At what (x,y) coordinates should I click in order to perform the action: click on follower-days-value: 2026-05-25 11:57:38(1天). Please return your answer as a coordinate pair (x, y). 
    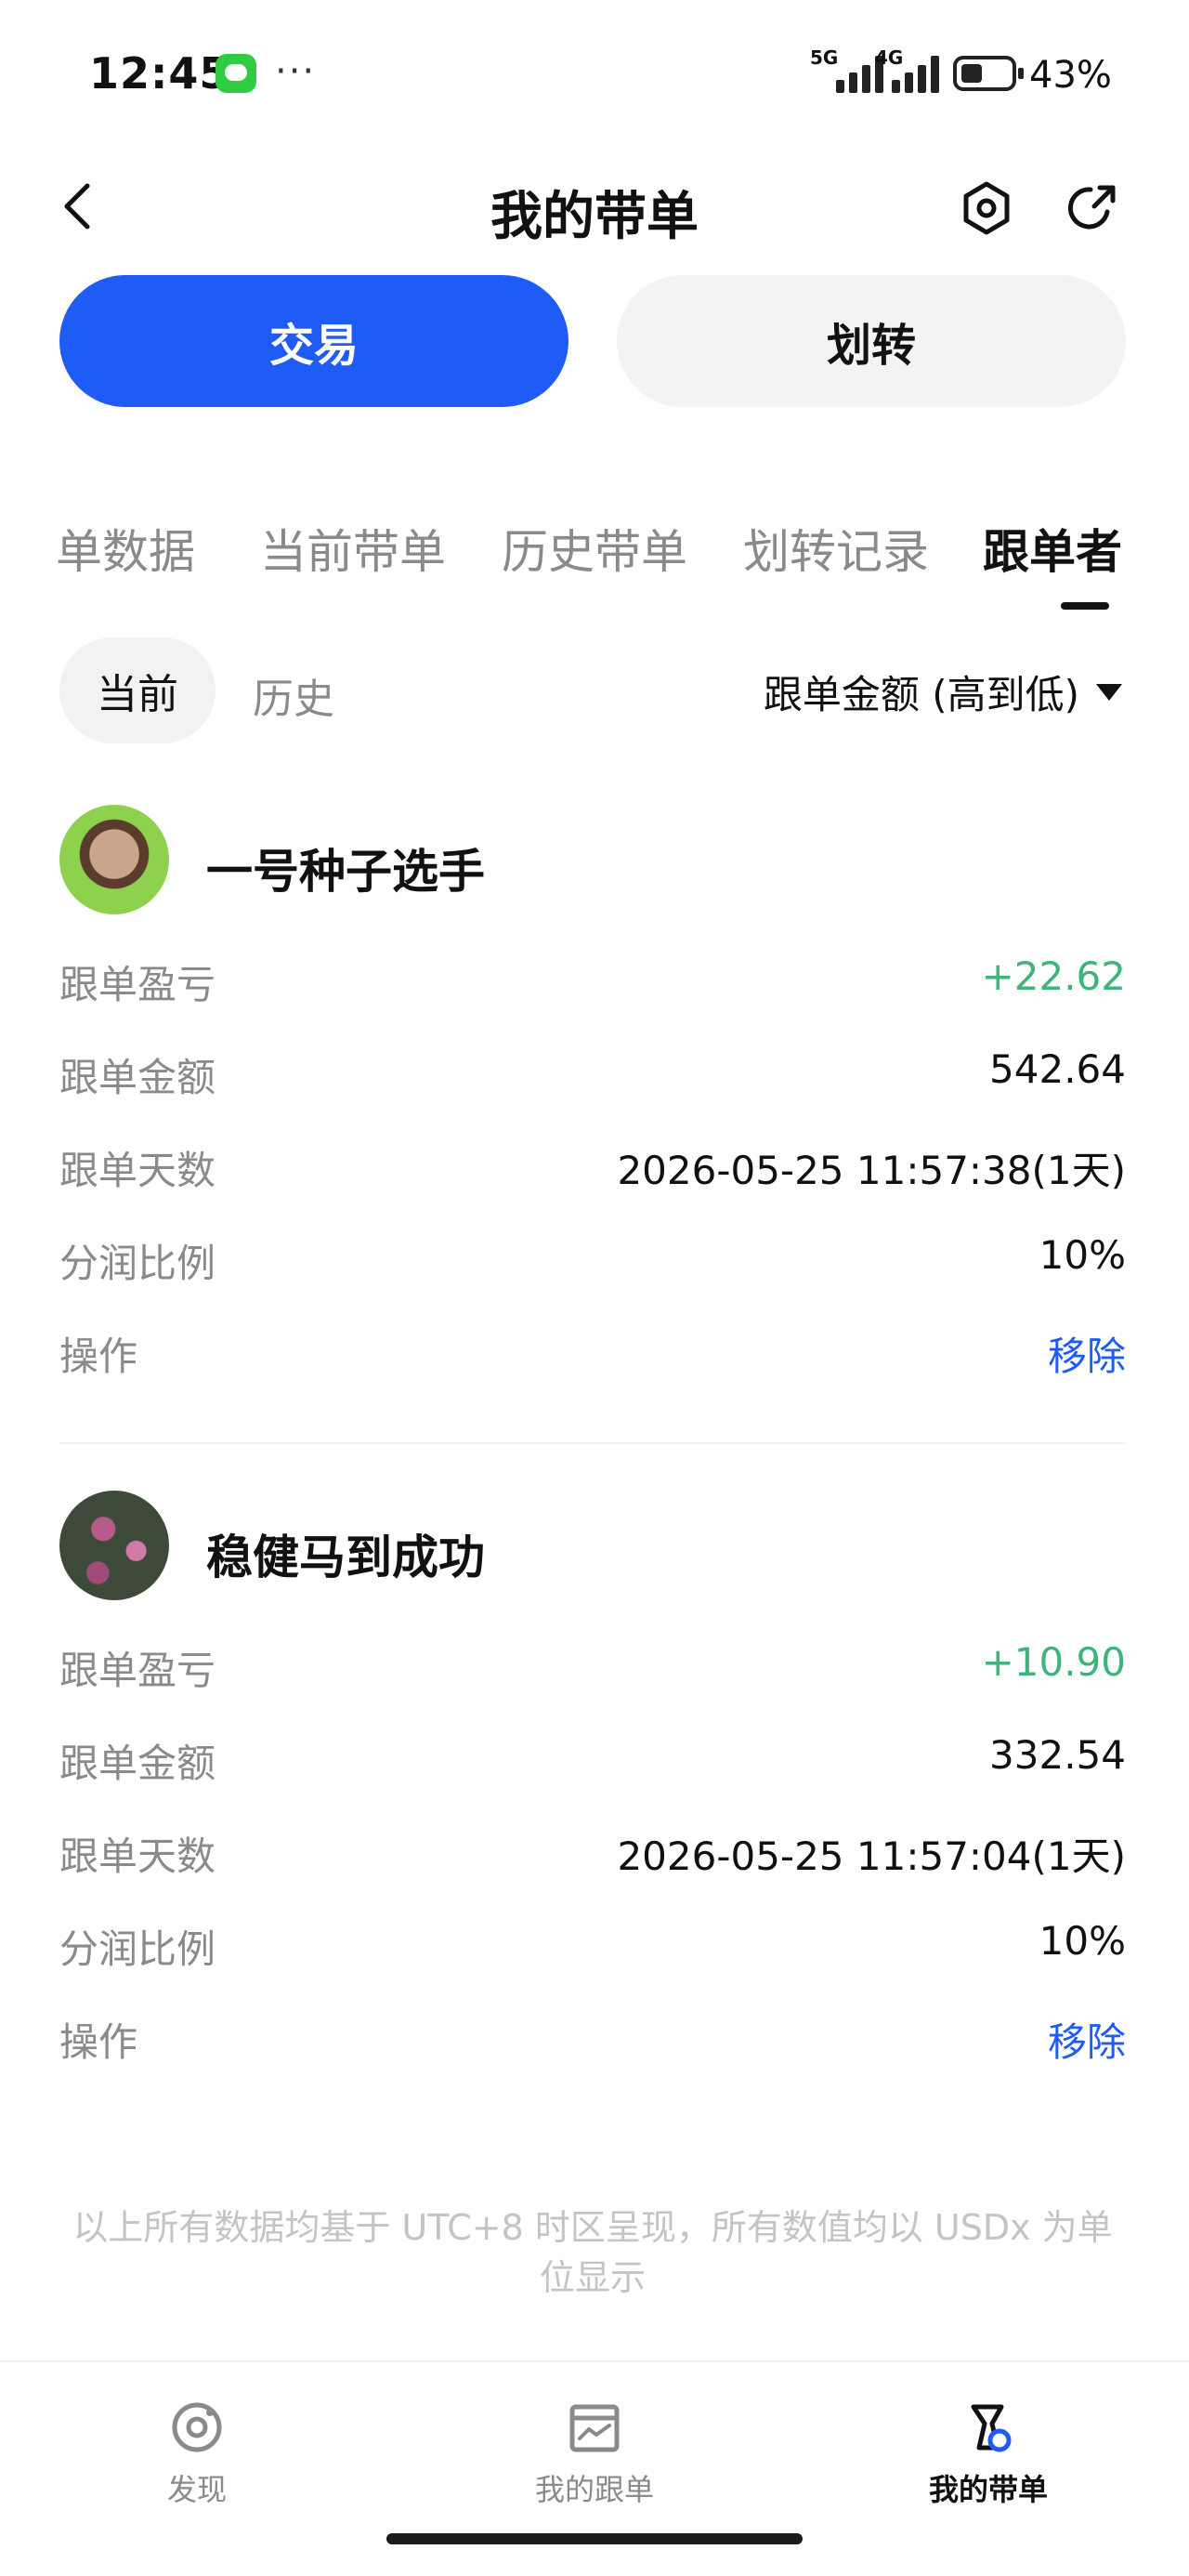
    Looking at the image, I should click on (871, 1170).